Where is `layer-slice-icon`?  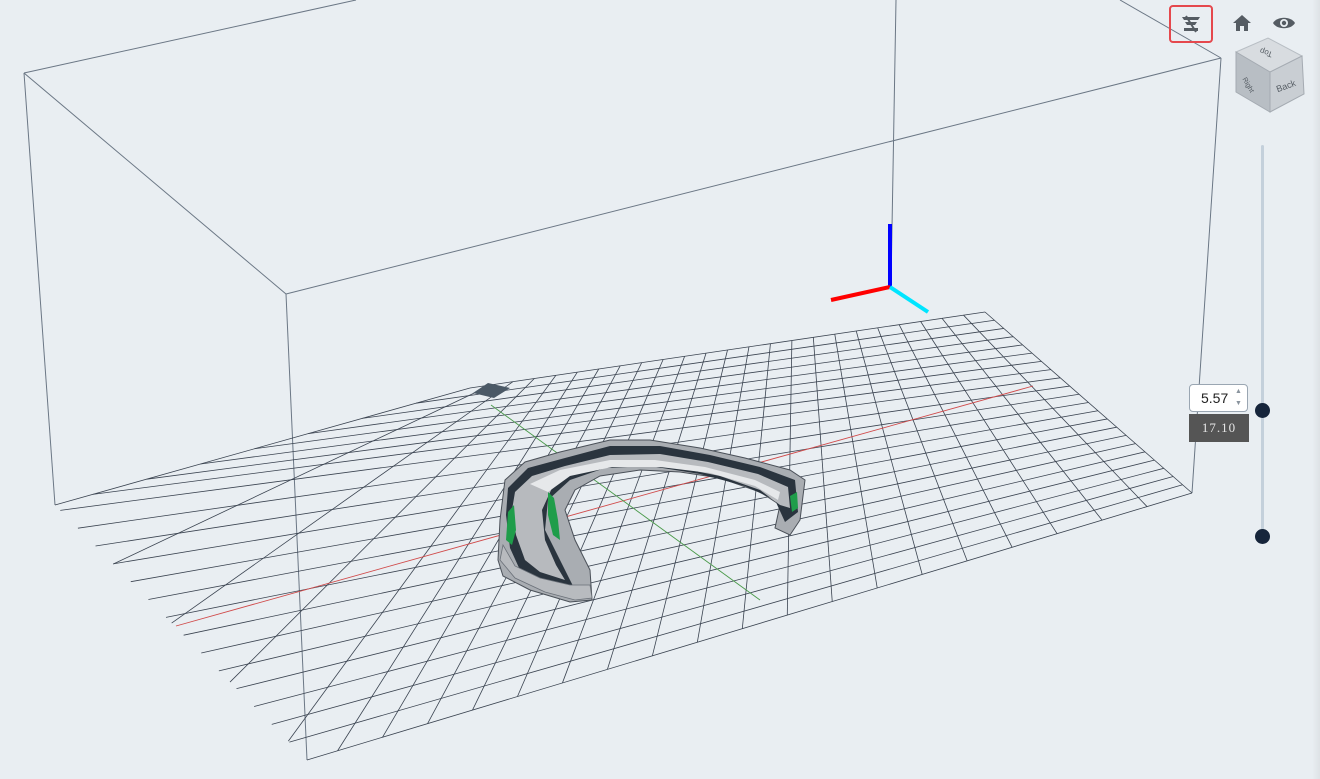
layer-slice-icon is located at coordinates (1191, 24).